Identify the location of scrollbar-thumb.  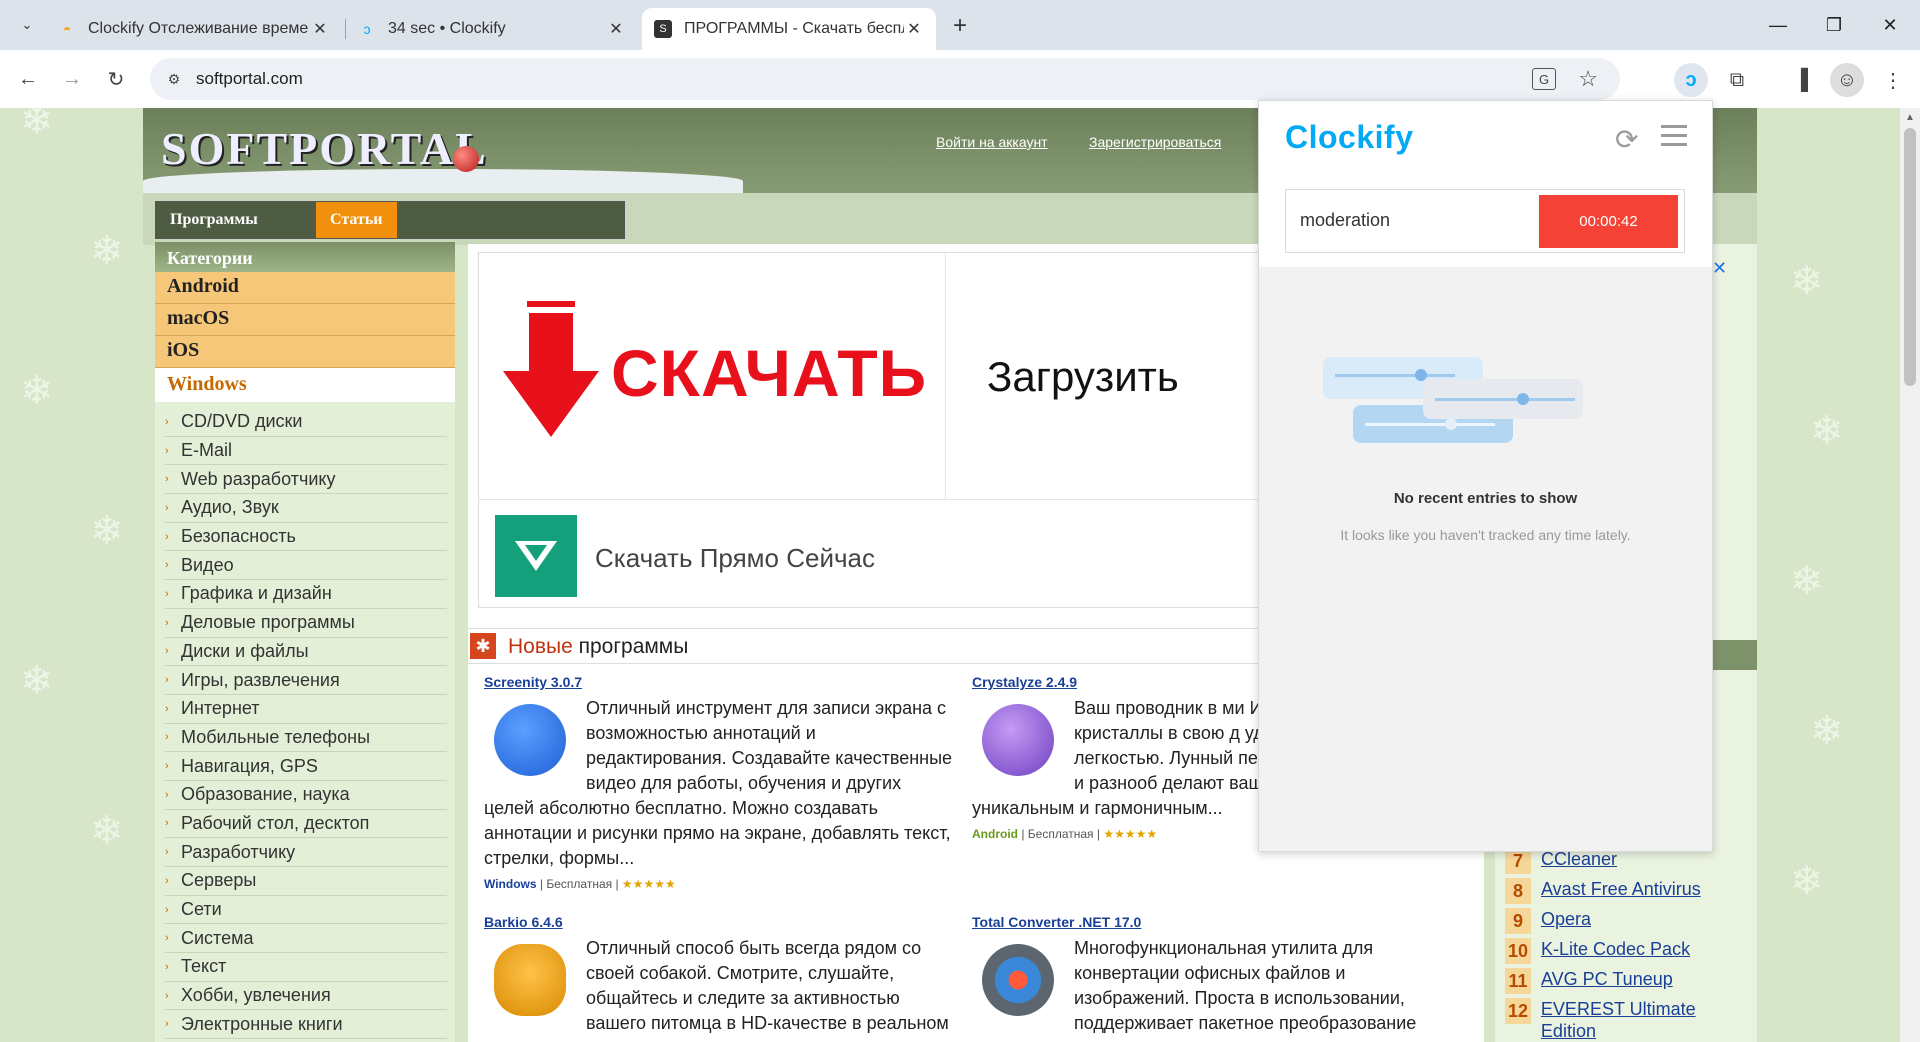
(1910, 257).